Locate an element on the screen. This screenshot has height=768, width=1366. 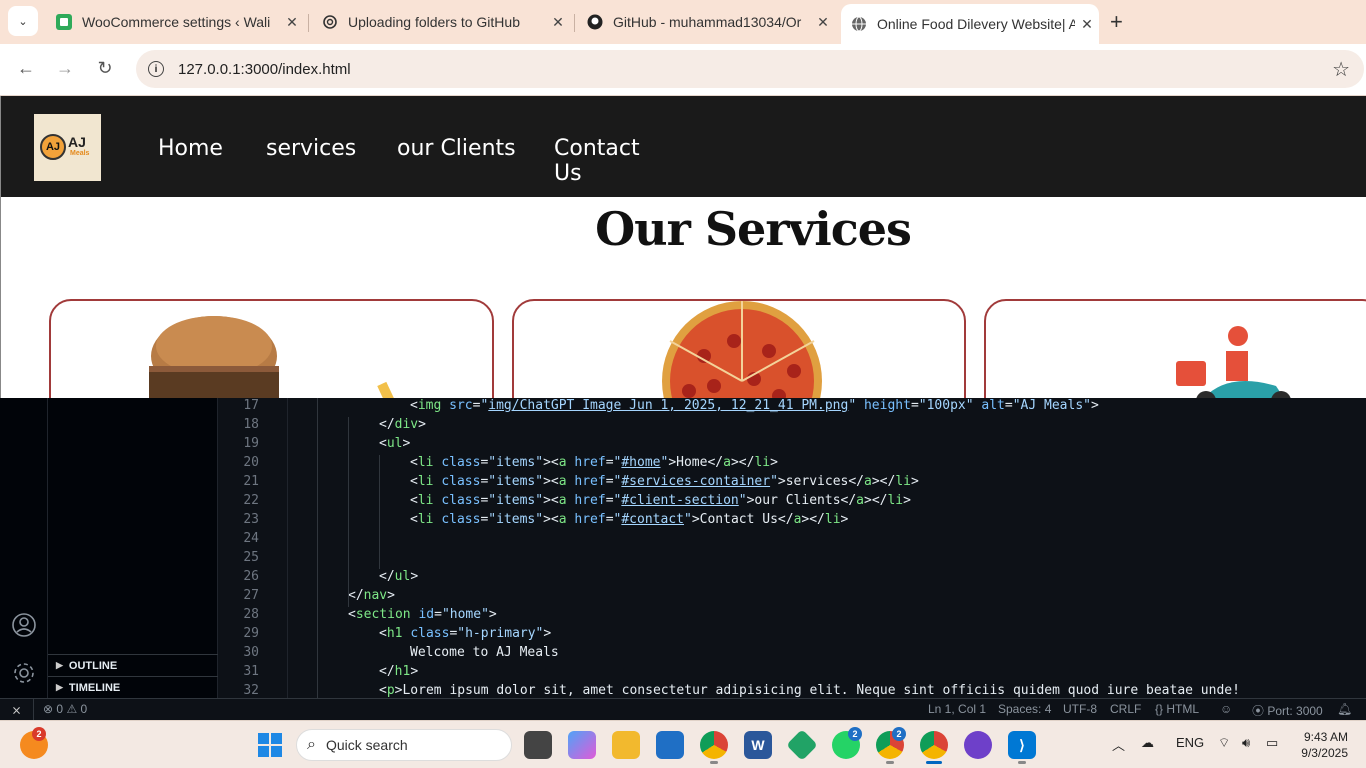
chrome-badge: 2 is located at coordinates (899, 734).